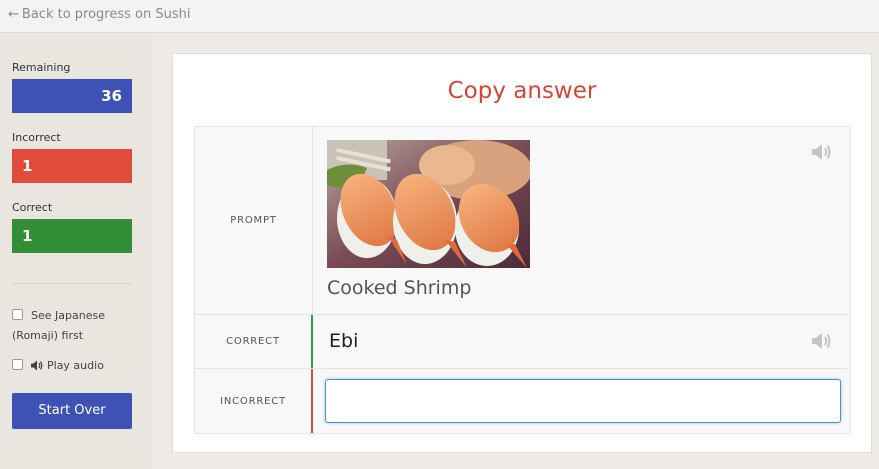 The width and height of the screenshot is (879, 469). I want to click on remaining-label: Remaining, so click(41, 67).